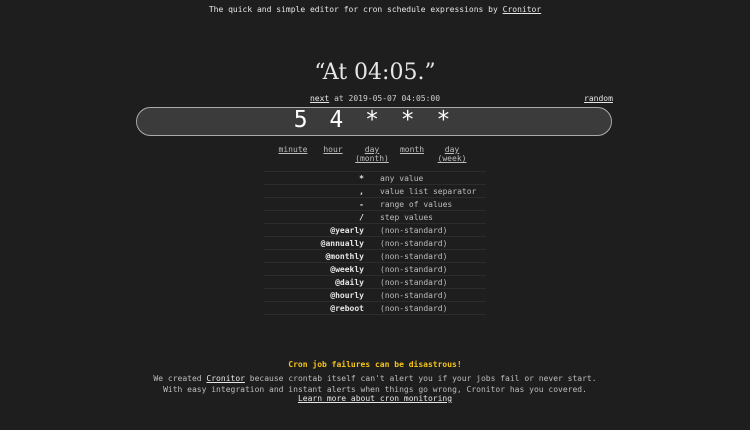 The width and height of the screenshot is (750, 430). I want to click on part-hour-label: hour, so click(333, 149).